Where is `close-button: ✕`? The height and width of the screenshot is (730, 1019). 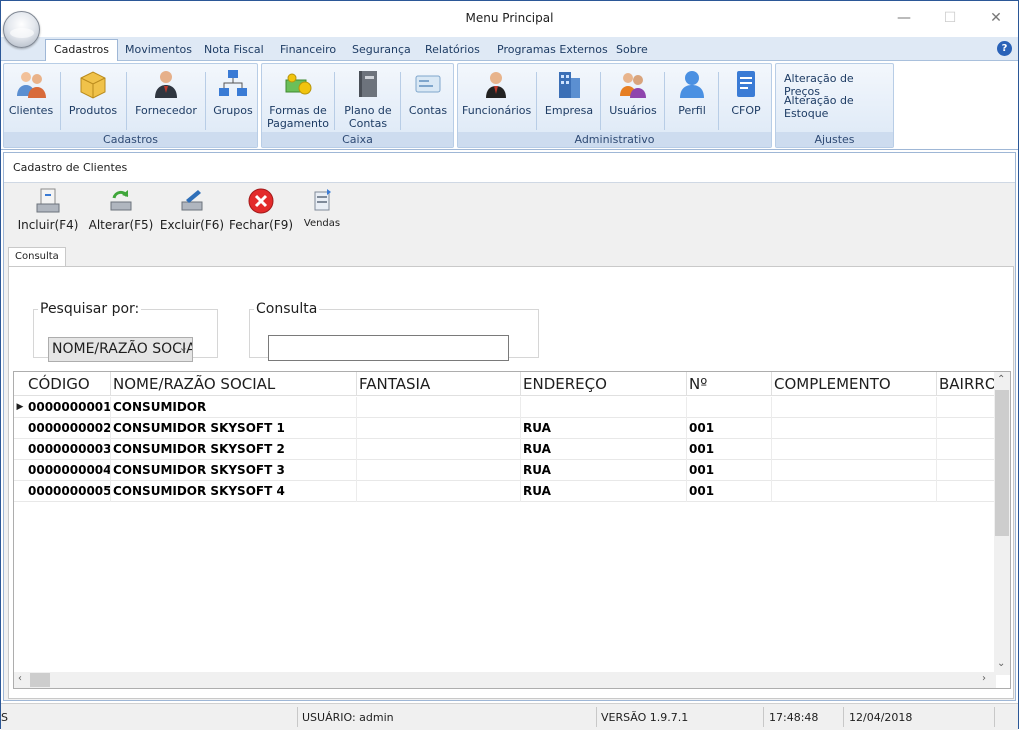 close-button: ✕ is located at coordinates (996, 18).